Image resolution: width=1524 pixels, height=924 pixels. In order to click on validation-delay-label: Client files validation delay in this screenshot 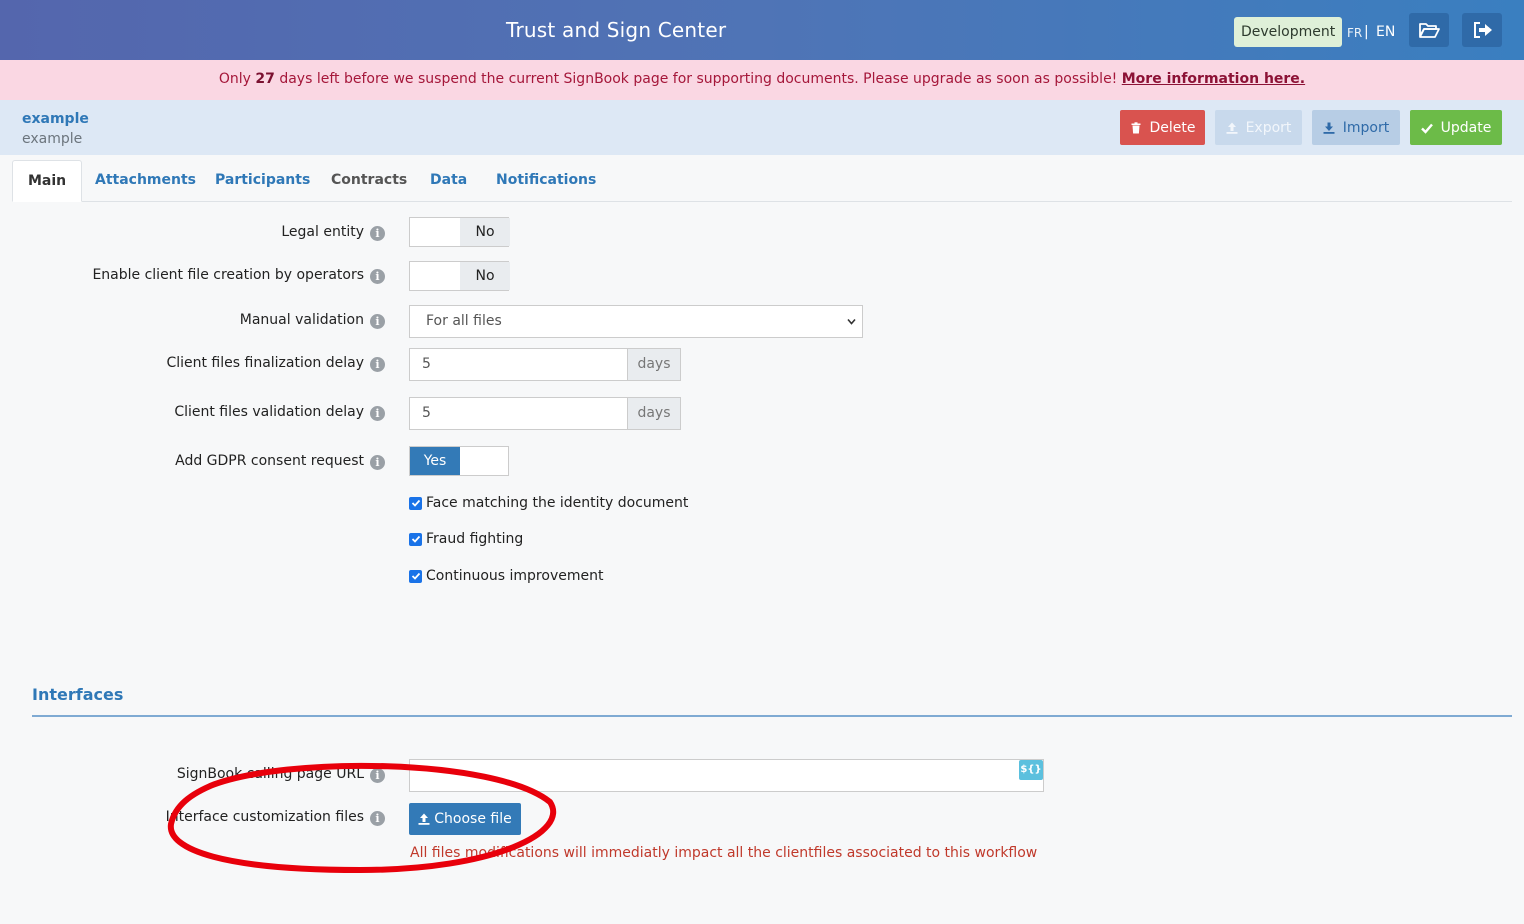, I will do `click(269, 412)`.